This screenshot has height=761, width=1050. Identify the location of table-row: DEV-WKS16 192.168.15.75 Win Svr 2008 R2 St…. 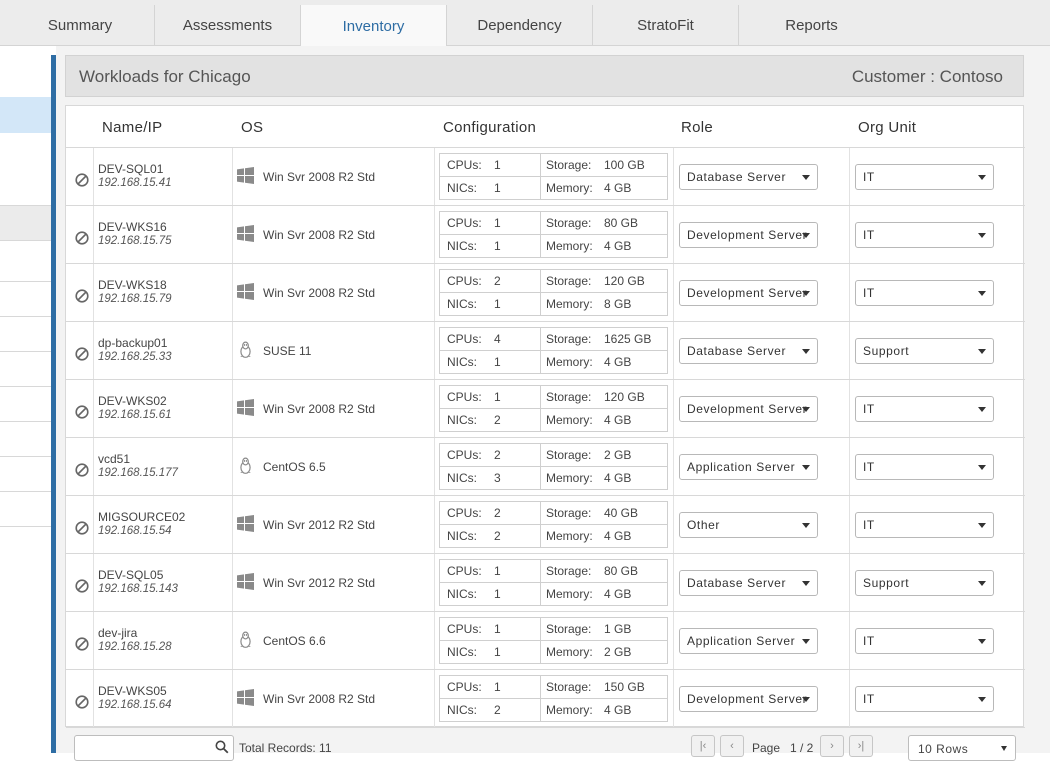
(545, 235).